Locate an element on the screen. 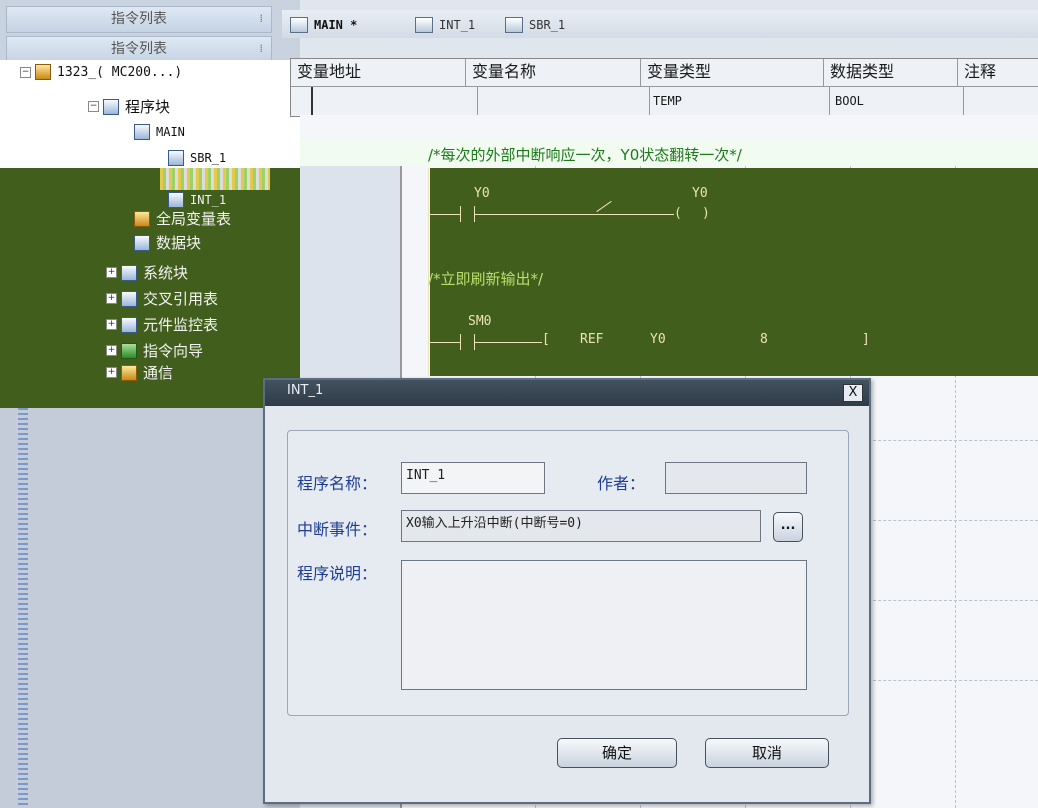  tree-item-label: 交叉引用表 is located at coordinates (181, 299).